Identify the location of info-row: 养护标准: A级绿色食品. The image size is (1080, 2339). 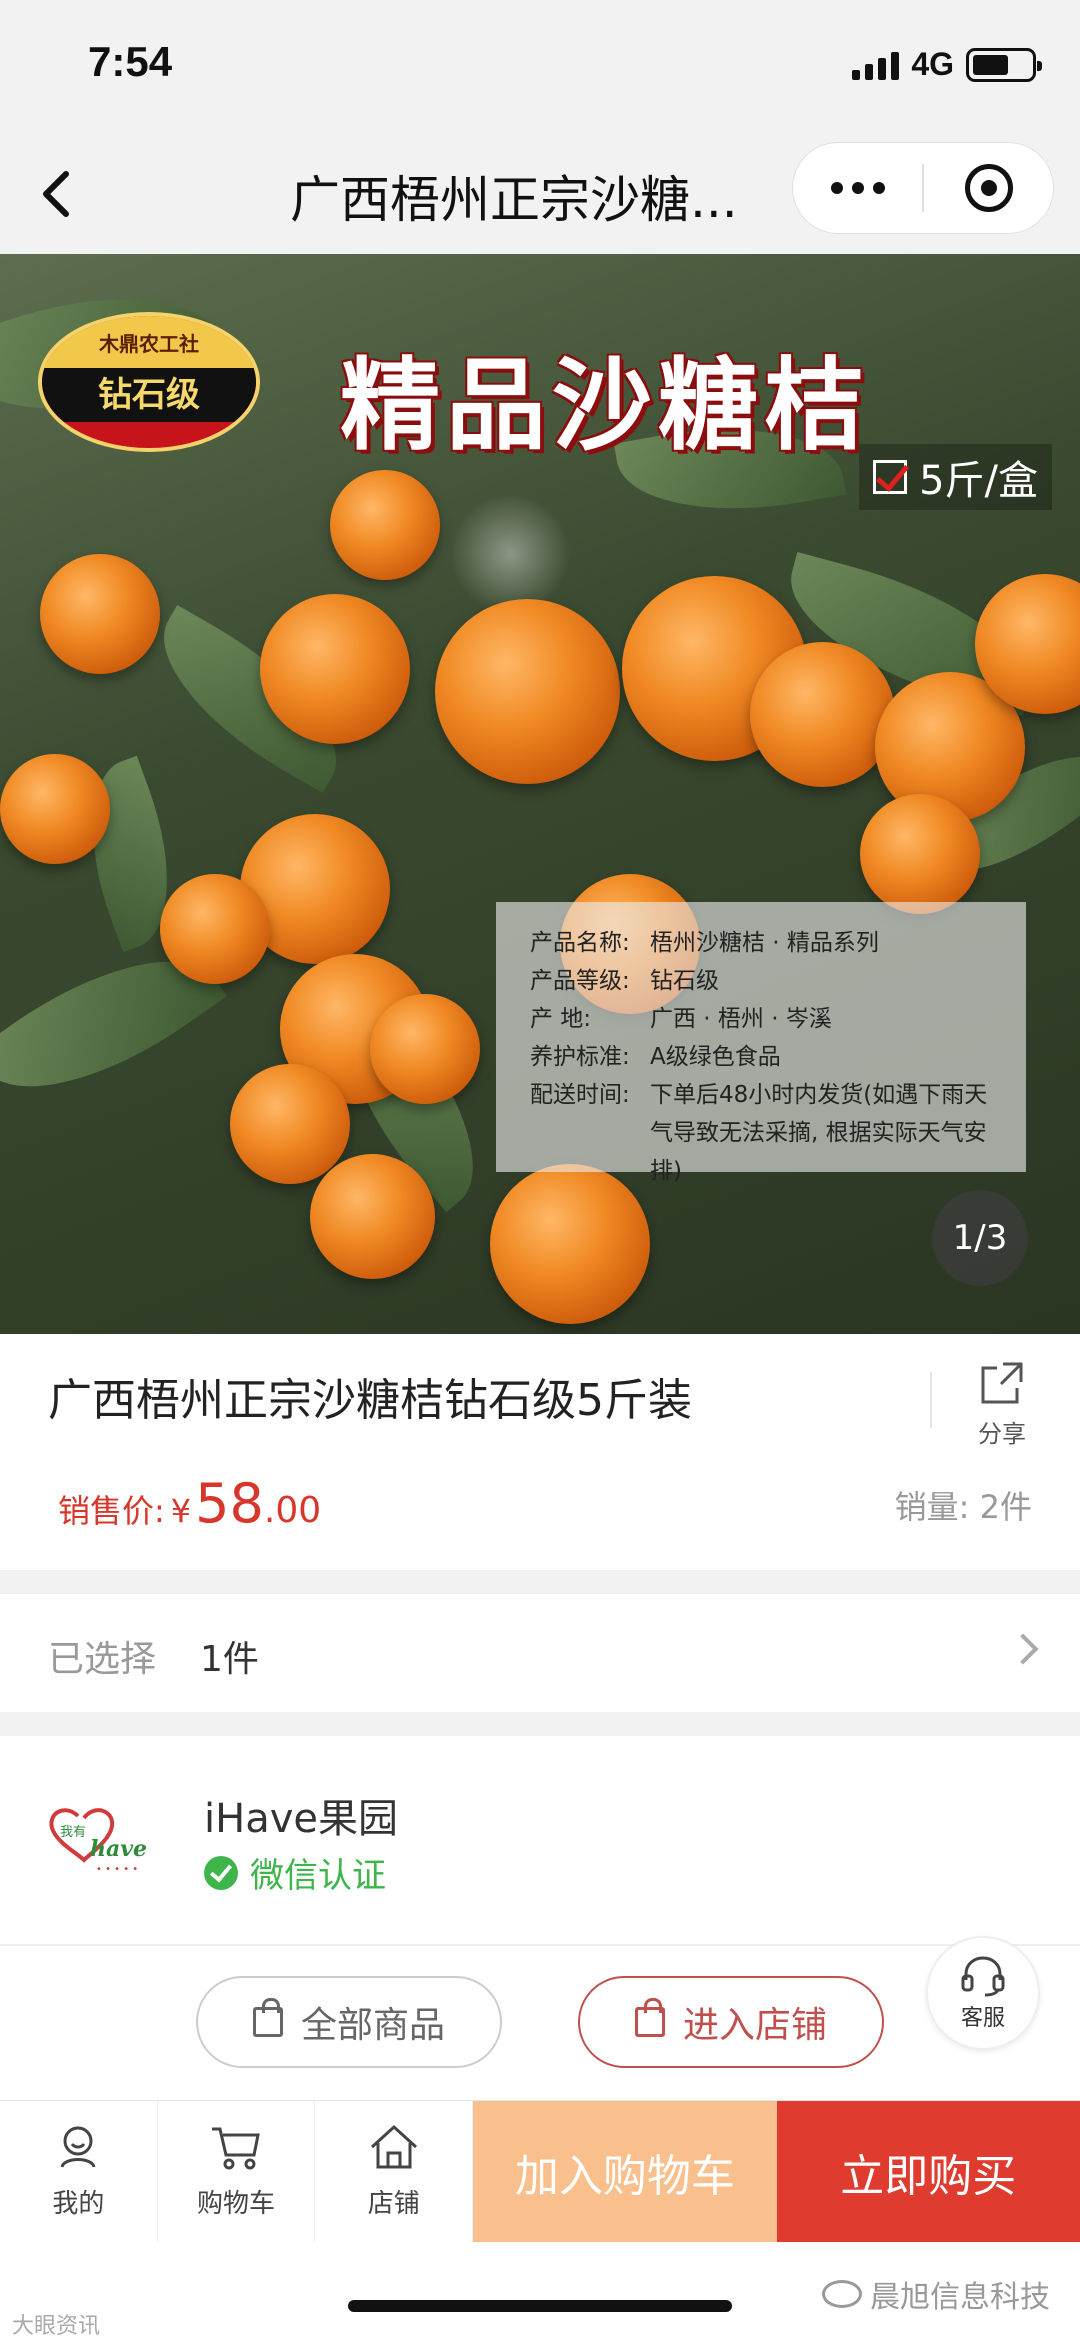
(768, 1057).